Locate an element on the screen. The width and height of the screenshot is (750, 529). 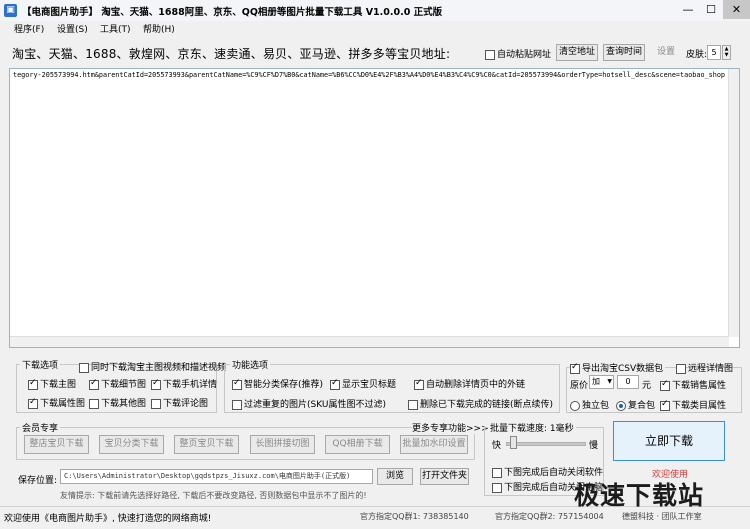
remote-detail-label: 远程详情图 is located at coordinates (711, 369).